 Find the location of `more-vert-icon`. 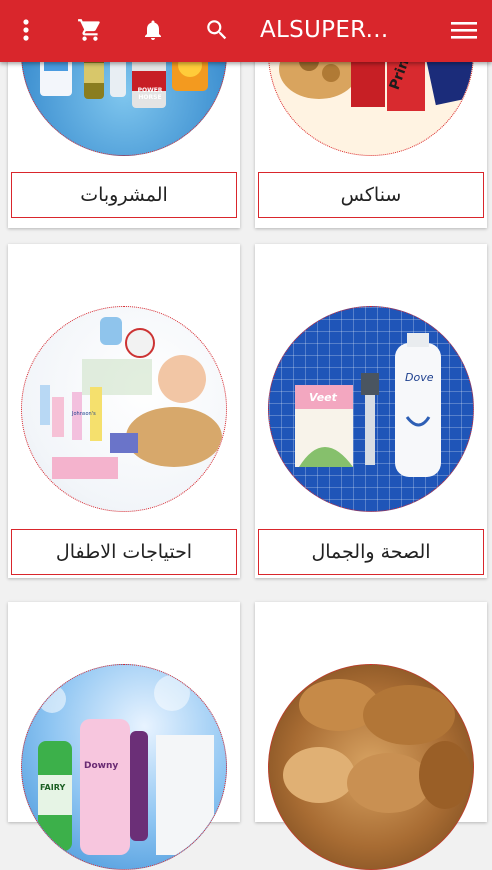

more-vert-icon is located at coordinates (26, 30).